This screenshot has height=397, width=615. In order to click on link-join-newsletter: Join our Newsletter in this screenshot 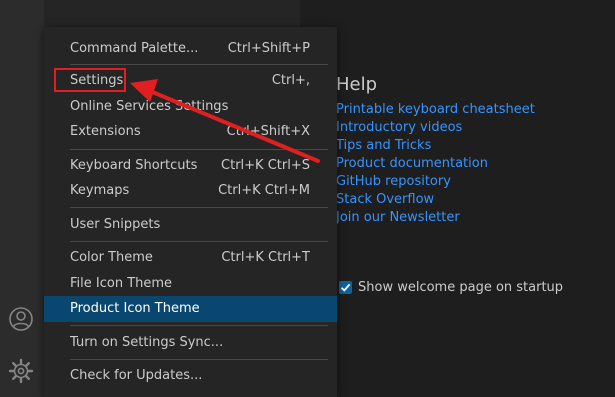, I will do `click(435, 218)`.